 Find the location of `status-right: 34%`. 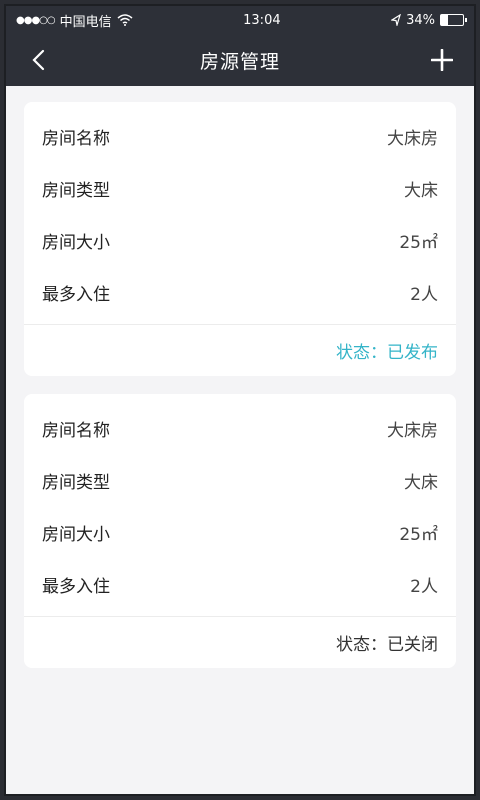

status-right: 34% is located at coordinates (429, 20).